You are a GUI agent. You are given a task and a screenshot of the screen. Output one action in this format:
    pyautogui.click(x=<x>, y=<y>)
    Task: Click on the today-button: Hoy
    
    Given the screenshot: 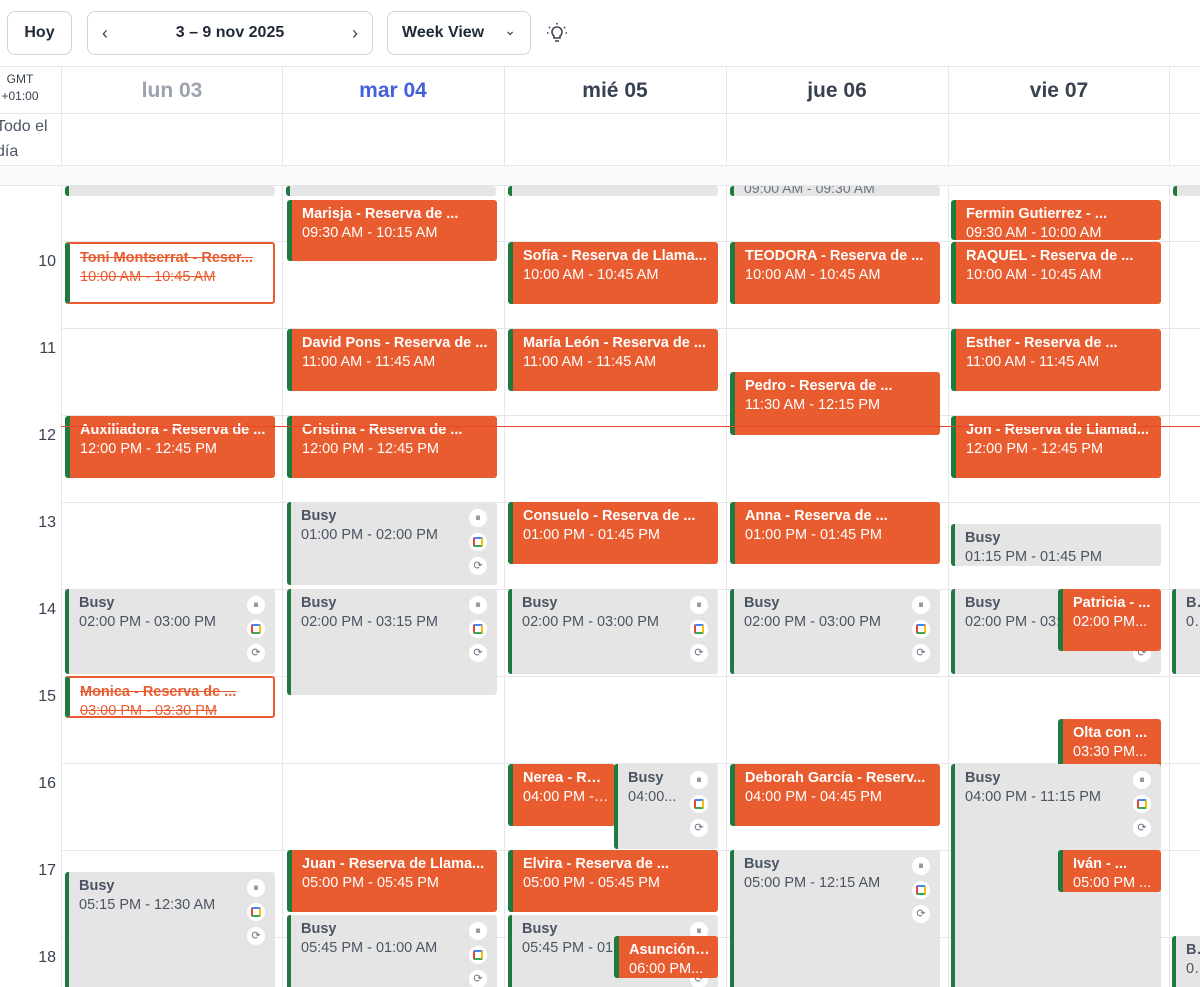 What is the action you would take?
    pyautogui.click(x=39, y=33)
    